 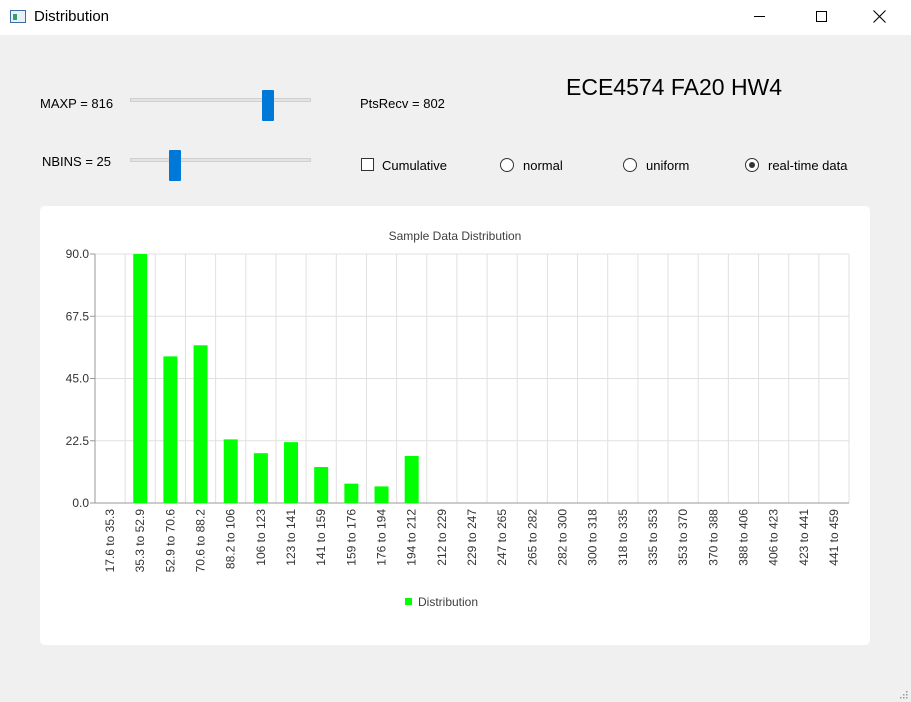 What do you see at coordinates (402, 103) in the screenshot?
I see `pts-recv-label: PtsRecv = 802` at bounding box center [402, 103].